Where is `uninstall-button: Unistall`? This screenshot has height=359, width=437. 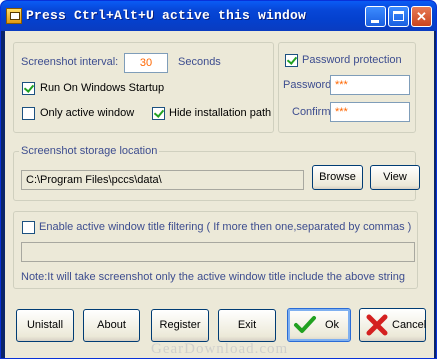
uninstall-button: Unistall is located at coordinates (45, 325).